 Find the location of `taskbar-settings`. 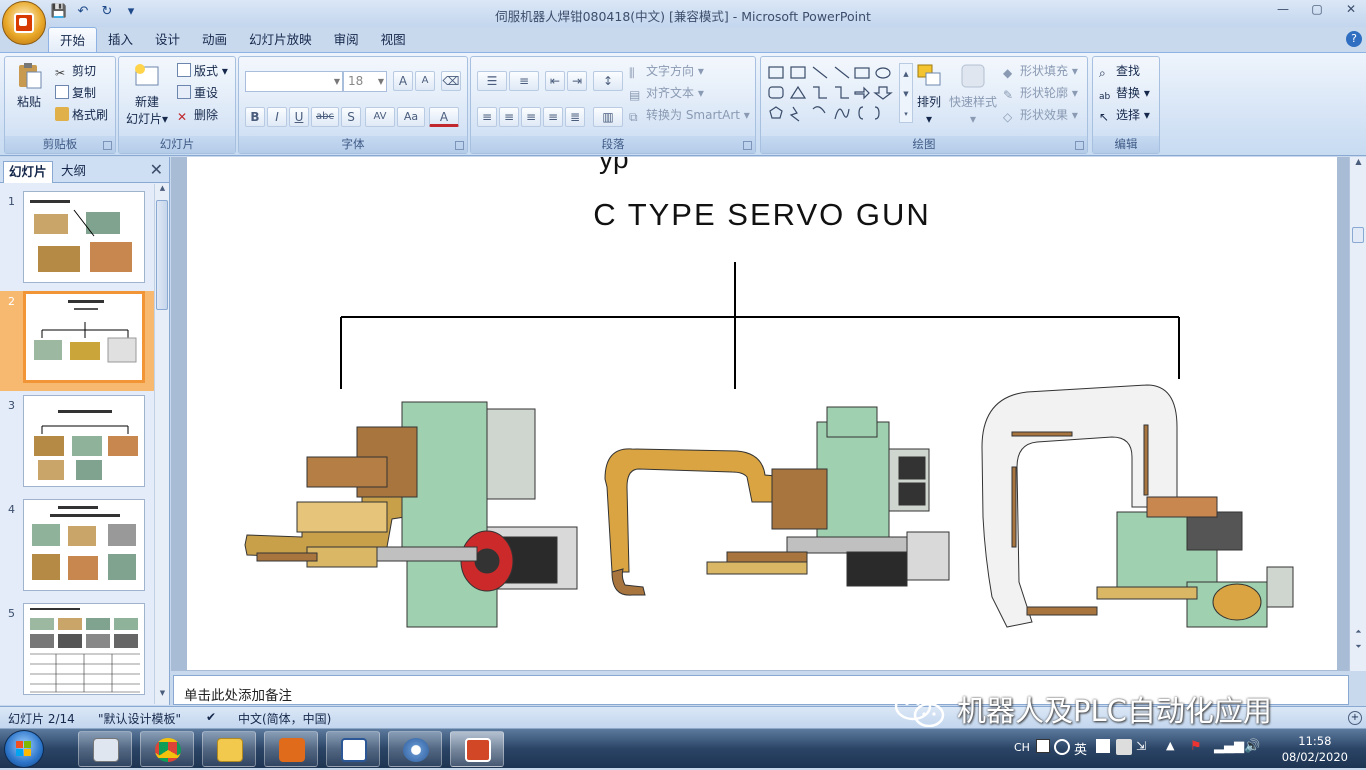

taskbar-settings is located at coordinates (415, 749).